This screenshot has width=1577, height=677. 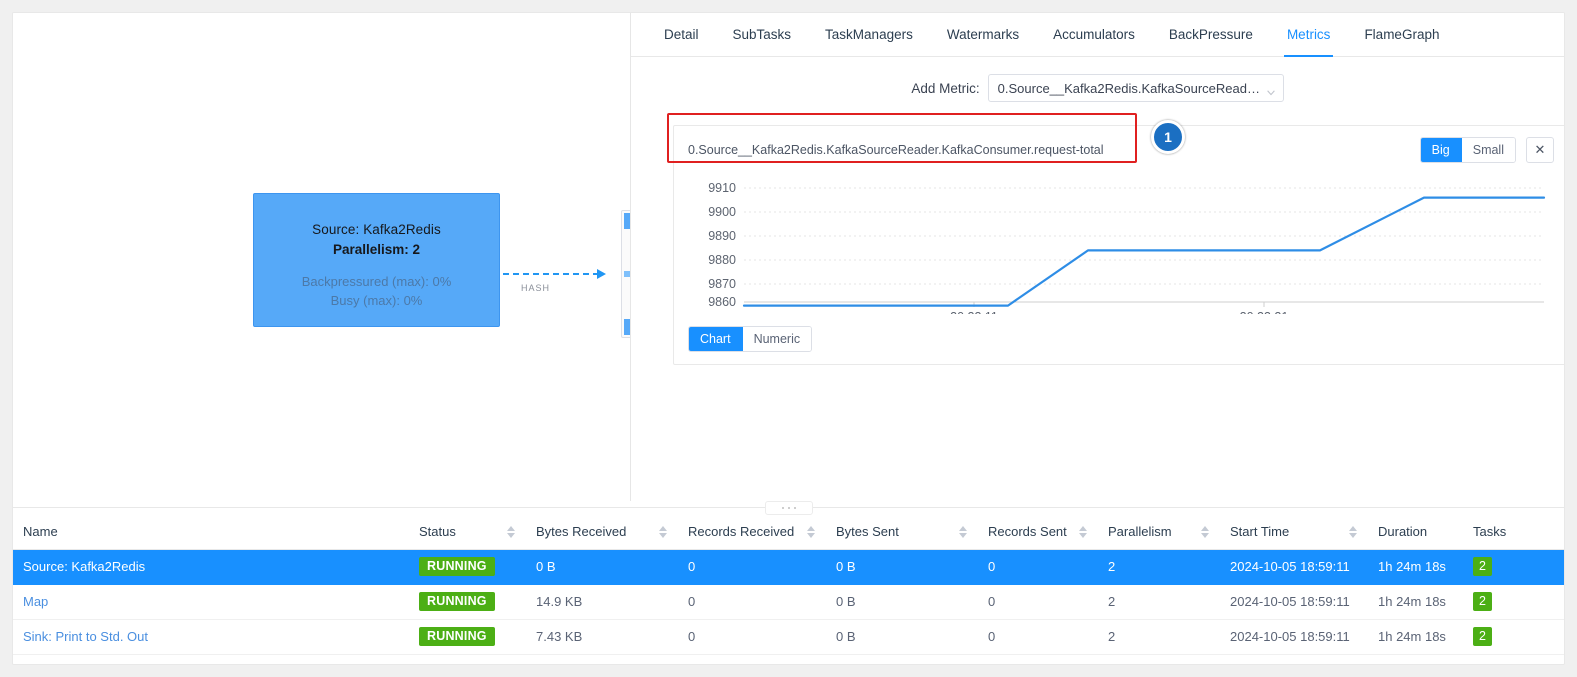 What do you see at coordinates (722, 284) in the screenshot?
I see `chart-ytick-9870: 9870` at bounding box center [722, 284].